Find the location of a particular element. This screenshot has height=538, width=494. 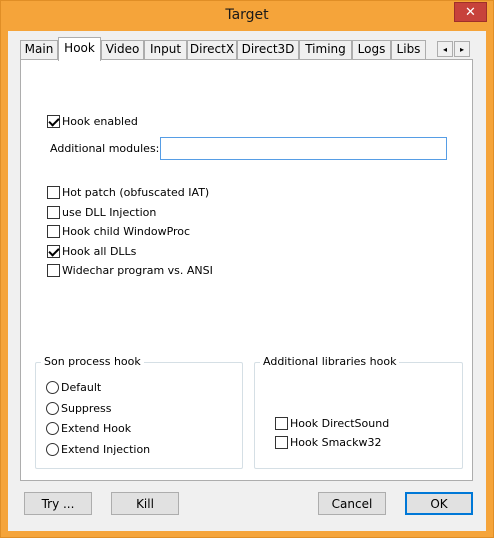

hot-patch-label: Hot patch (obfuscated IAT) is located at coordinates (136, 192).